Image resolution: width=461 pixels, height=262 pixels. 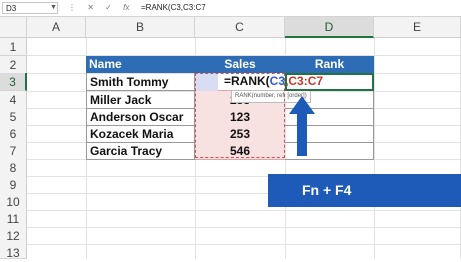 I want to click on column-header-a: A, so click(x=56, y=27).